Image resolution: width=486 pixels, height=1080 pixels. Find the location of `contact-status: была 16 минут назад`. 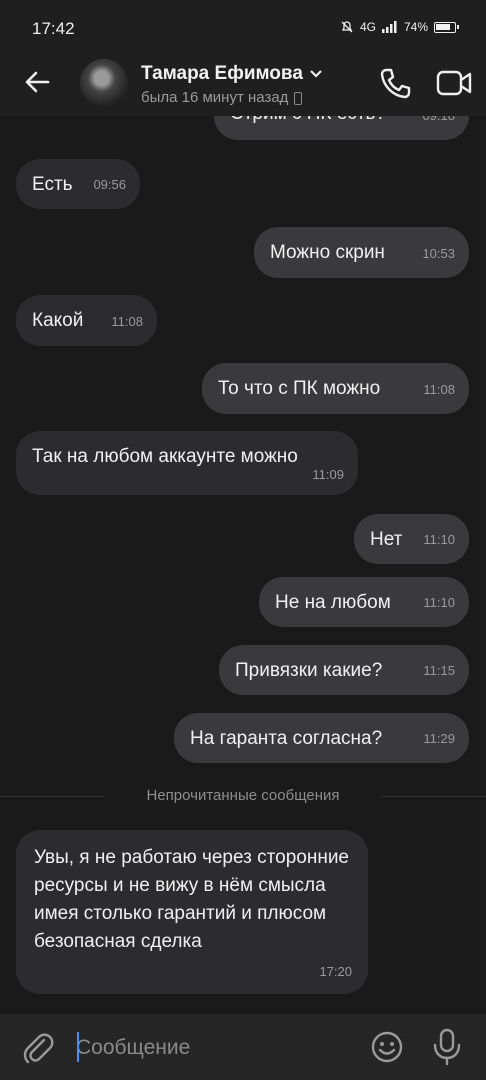

contact-status: была 16 минут назад is located at coordinates (222, 97).